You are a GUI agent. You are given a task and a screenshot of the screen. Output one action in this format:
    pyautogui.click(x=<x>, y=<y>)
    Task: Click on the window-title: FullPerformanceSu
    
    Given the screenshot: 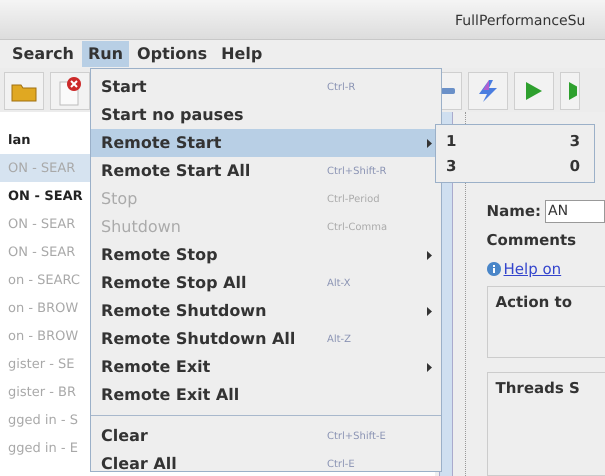 What is the action you would take?
    pyautogui.click(x=520, y=21)
    